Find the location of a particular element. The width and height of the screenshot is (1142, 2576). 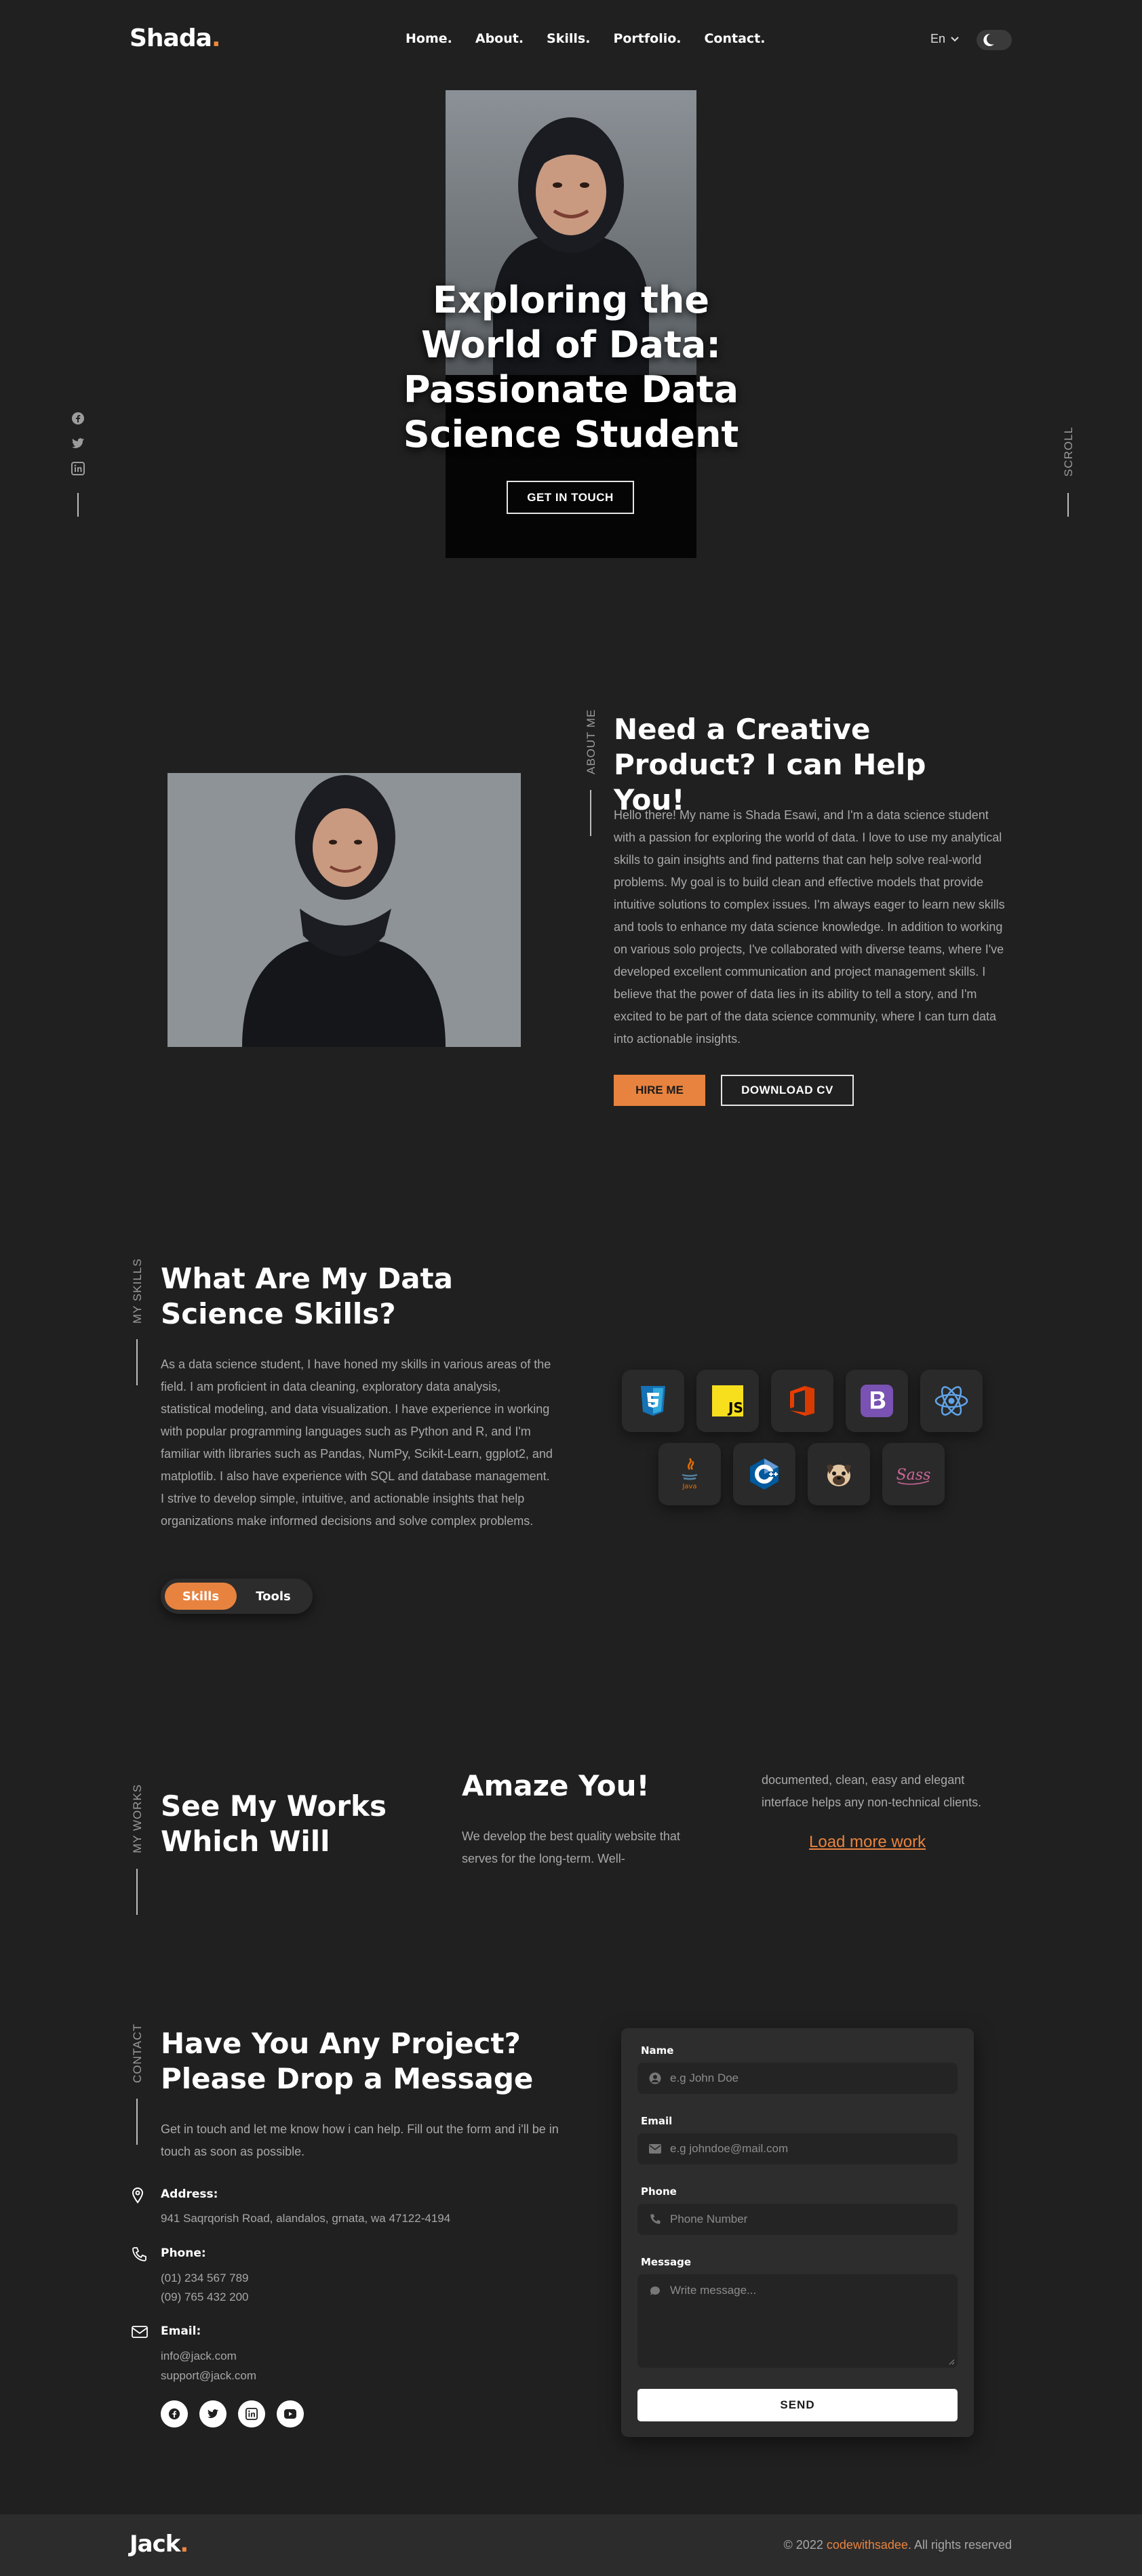

email-field-label: Email is located at coordinates (657, 2121).